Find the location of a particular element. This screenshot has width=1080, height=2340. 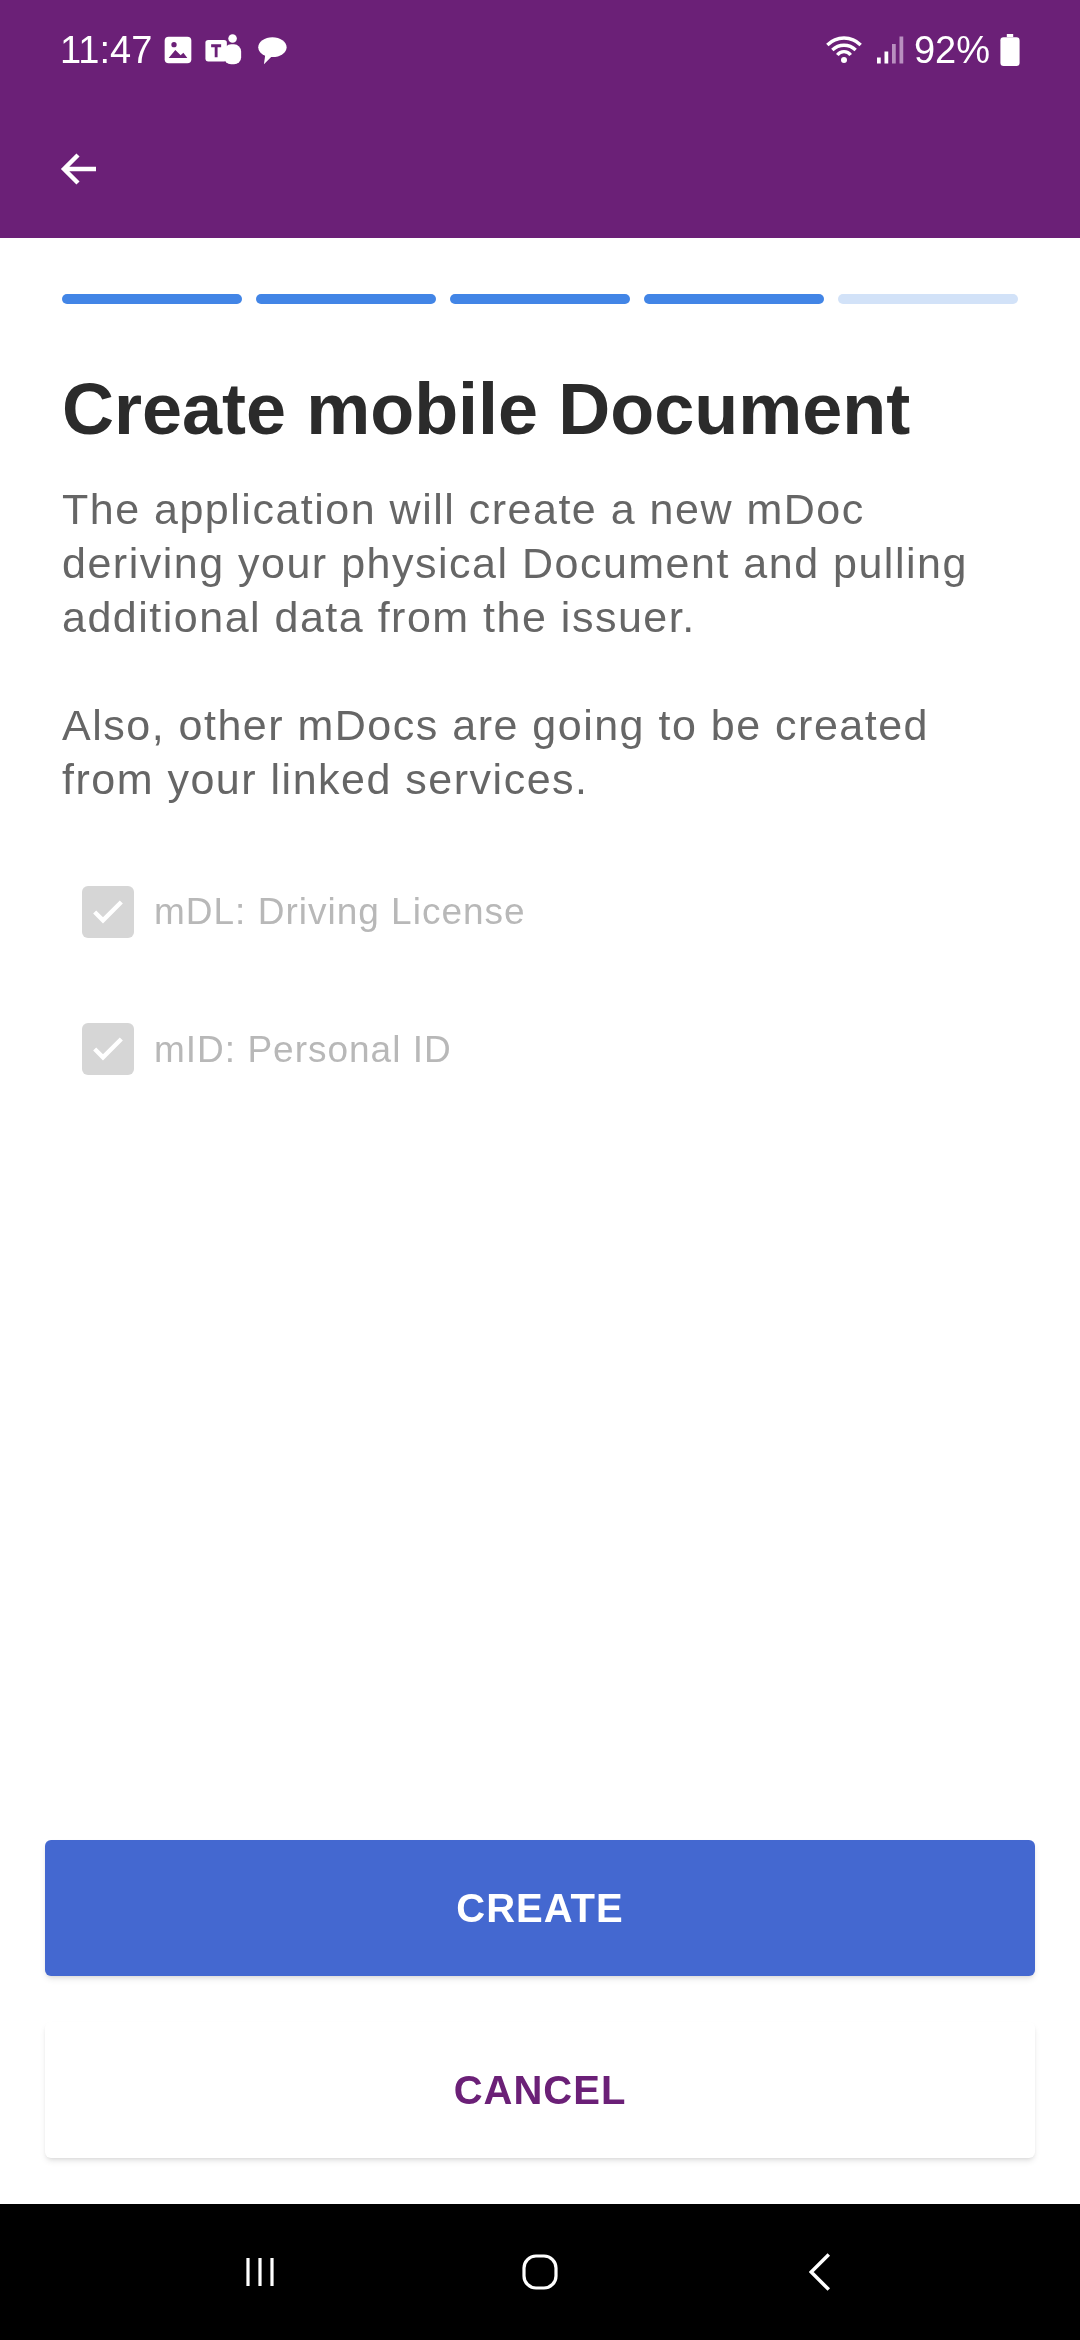

description: The application will create a new mDoc deriving your physical Document and pulling additional data from the issuer. is located at coordinates (515, 563).